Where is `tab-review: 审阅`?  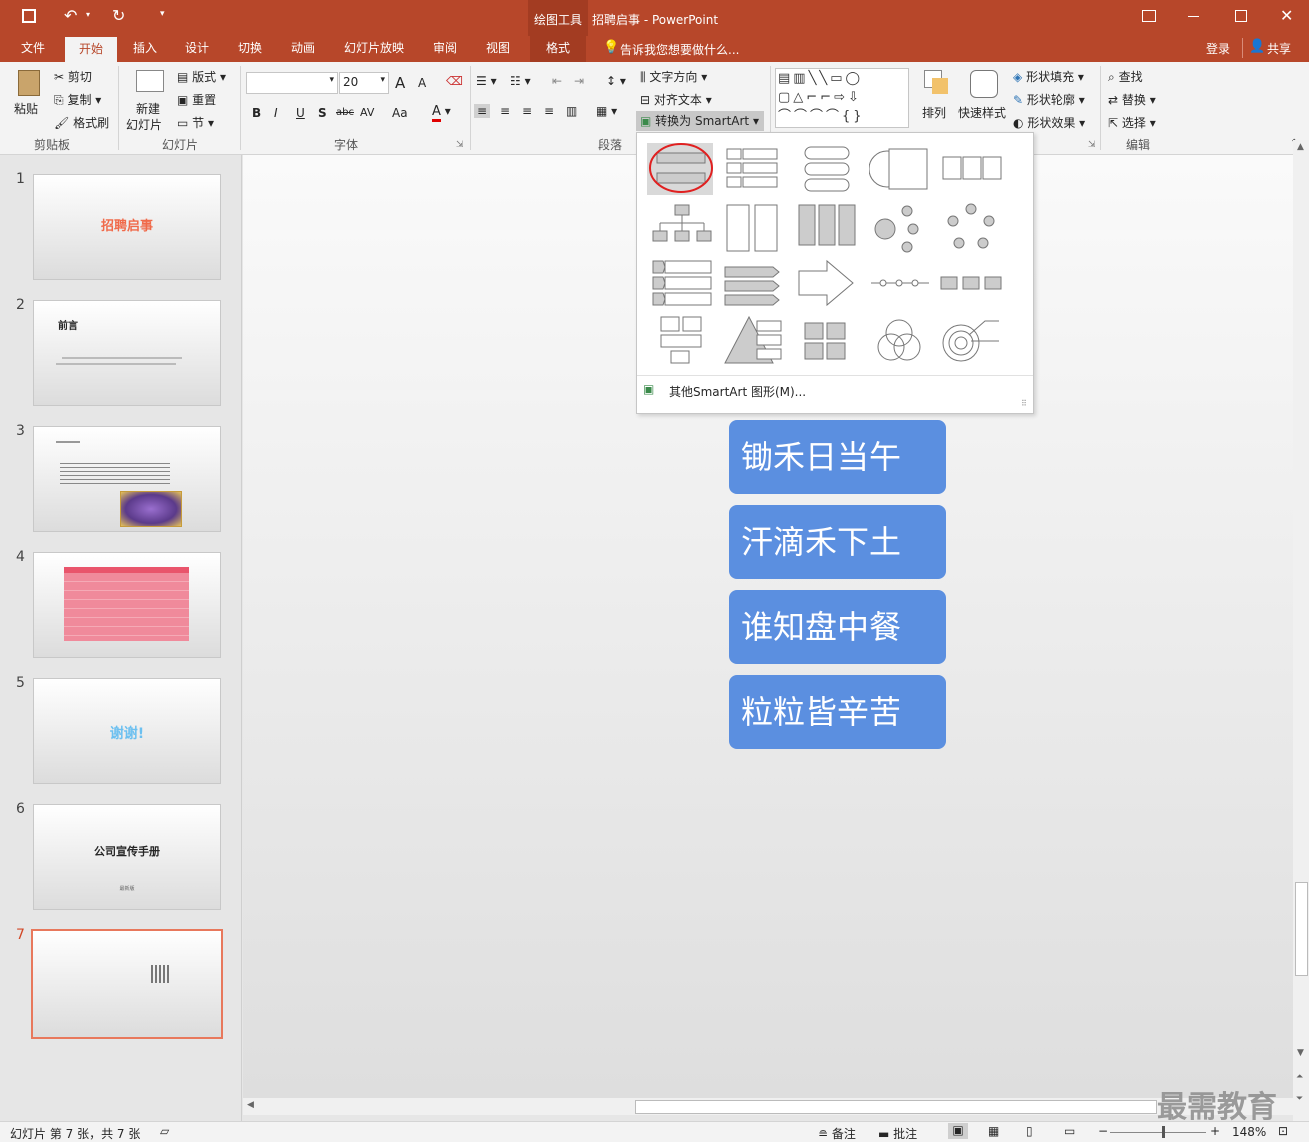
tab-review: 审阅 is located at coordinates (445, 49).